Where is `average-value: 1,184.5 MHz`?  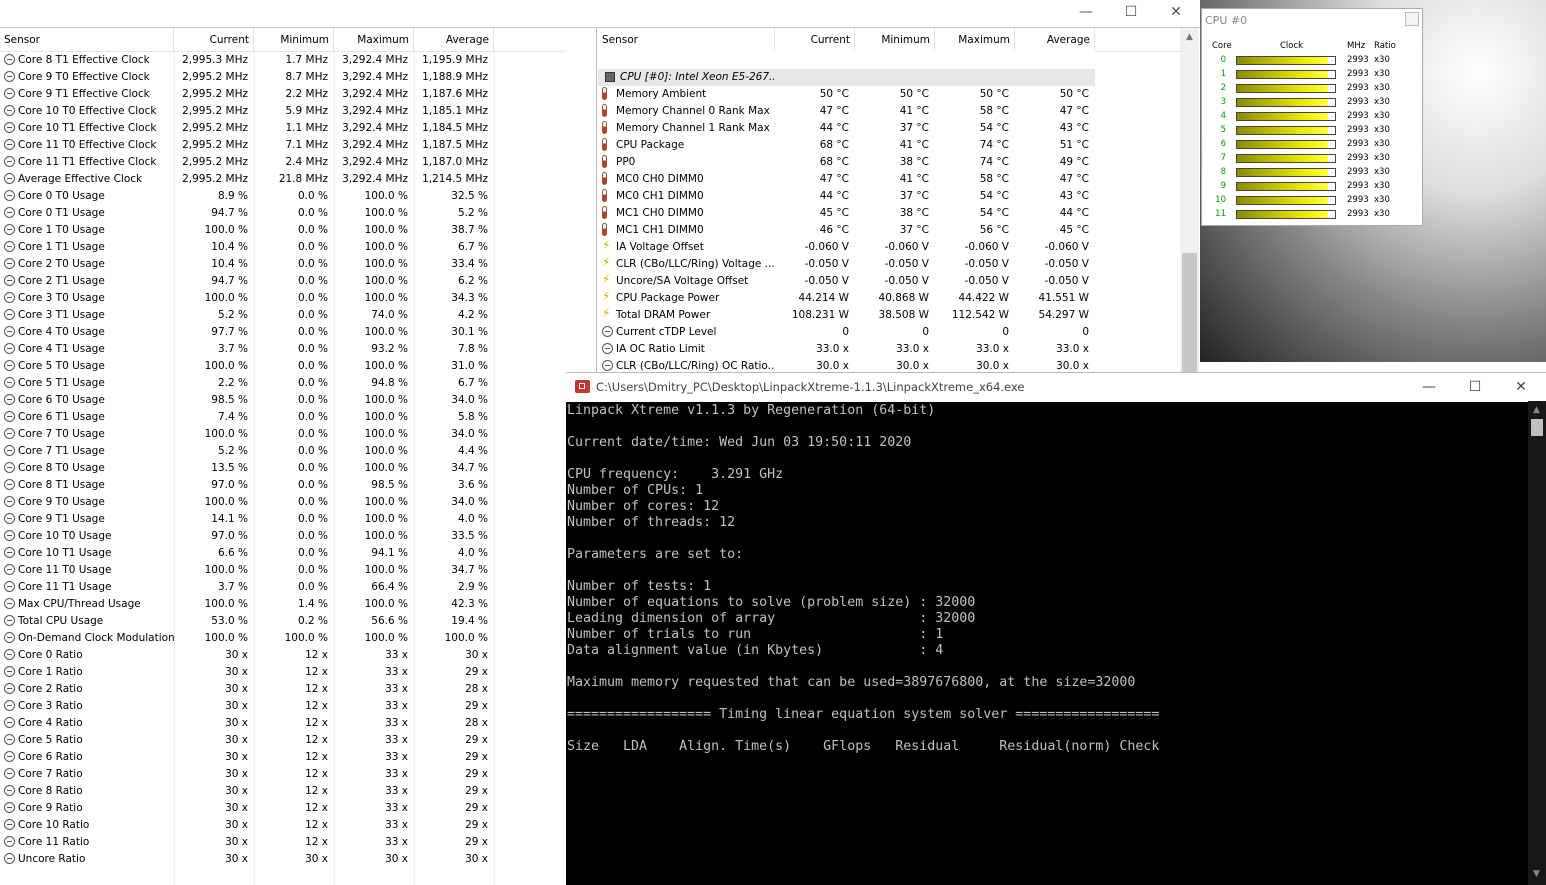 average-value: 1,184.5 MHz is located at coordinates (455, 128).